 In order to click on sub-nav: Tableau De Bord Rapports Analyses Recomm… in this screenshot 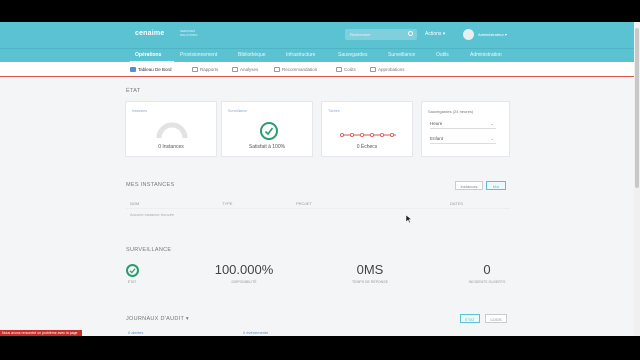, I will do `click(317, 69)`.